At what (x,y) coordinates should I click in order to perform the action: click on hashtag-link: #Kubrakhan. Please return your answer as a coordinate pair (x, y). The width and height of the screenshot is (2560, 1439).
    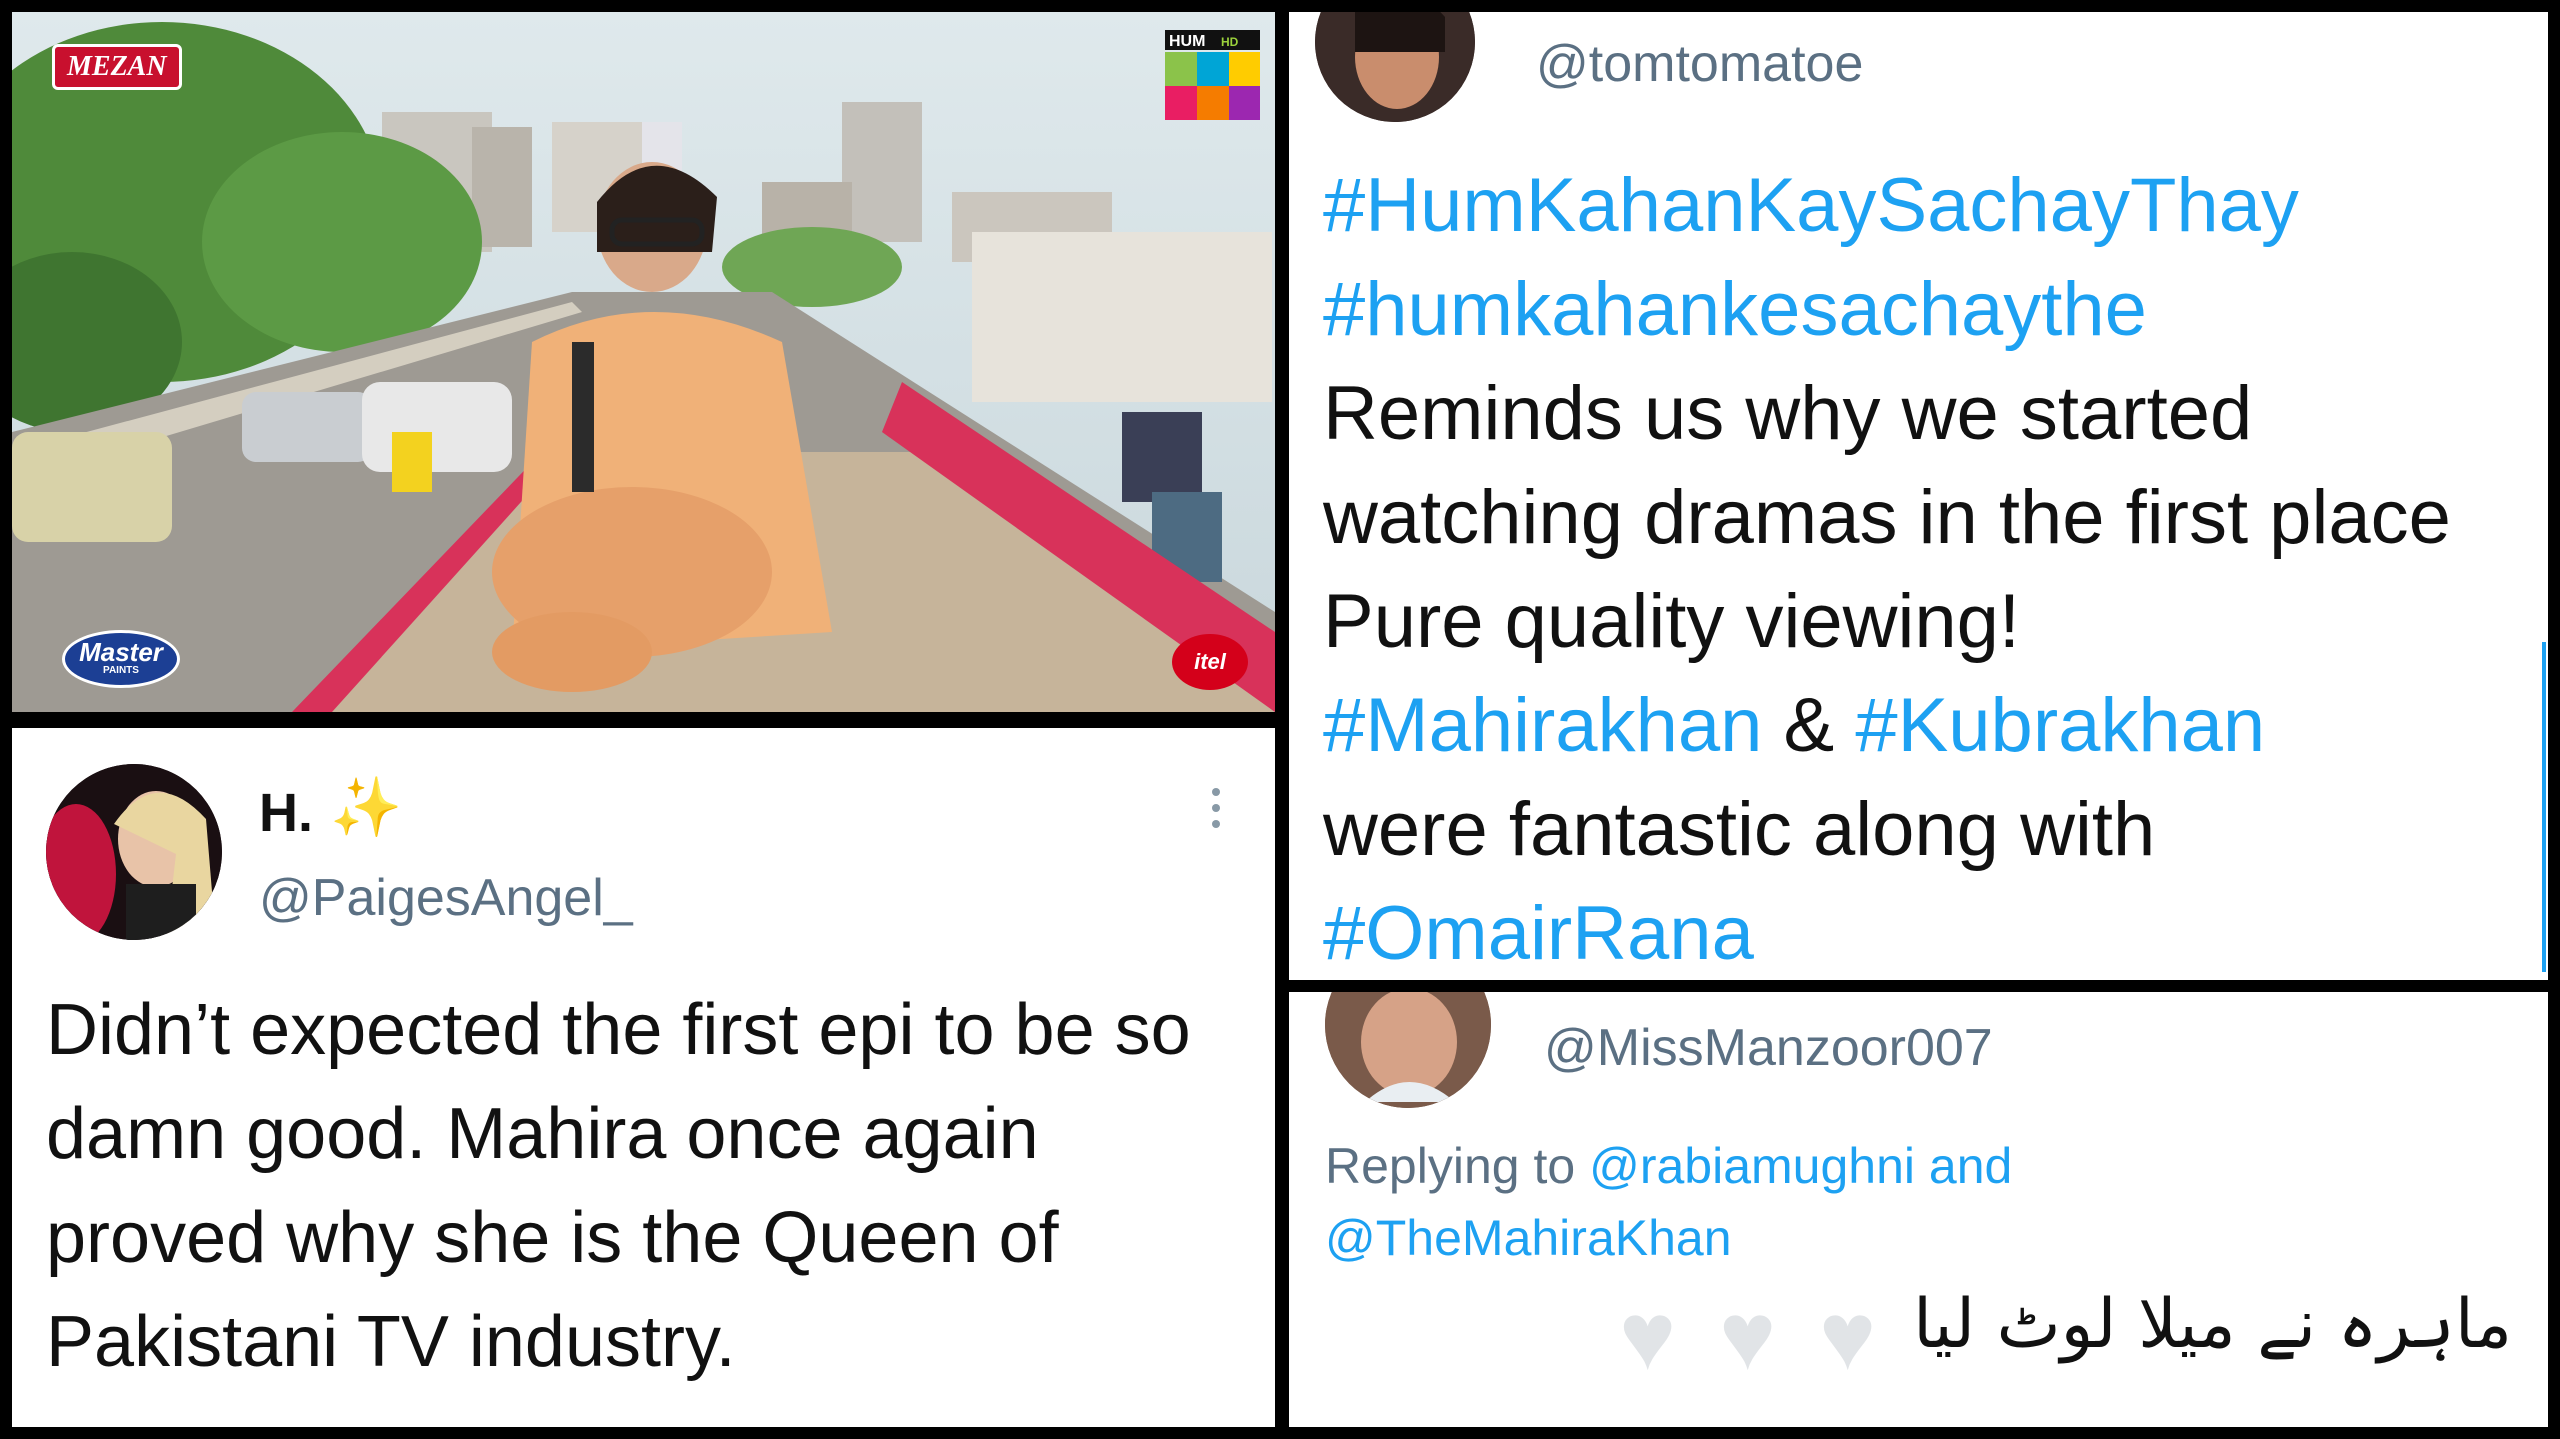
    Looking at the image, I should click on (2060, 725).